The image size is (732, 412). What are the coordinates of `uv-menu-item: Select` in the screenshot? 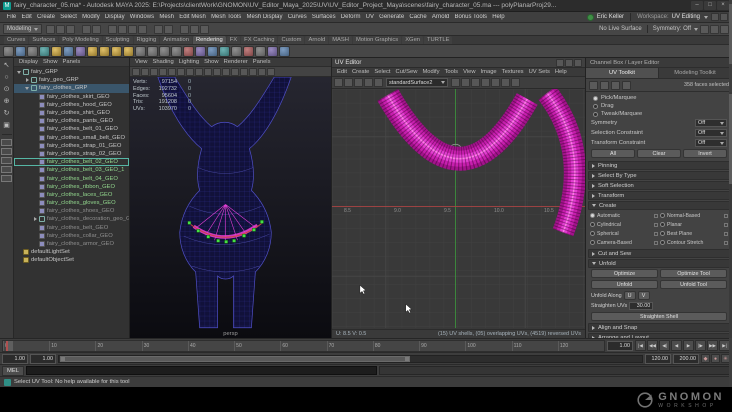 It's located at (382, 72).